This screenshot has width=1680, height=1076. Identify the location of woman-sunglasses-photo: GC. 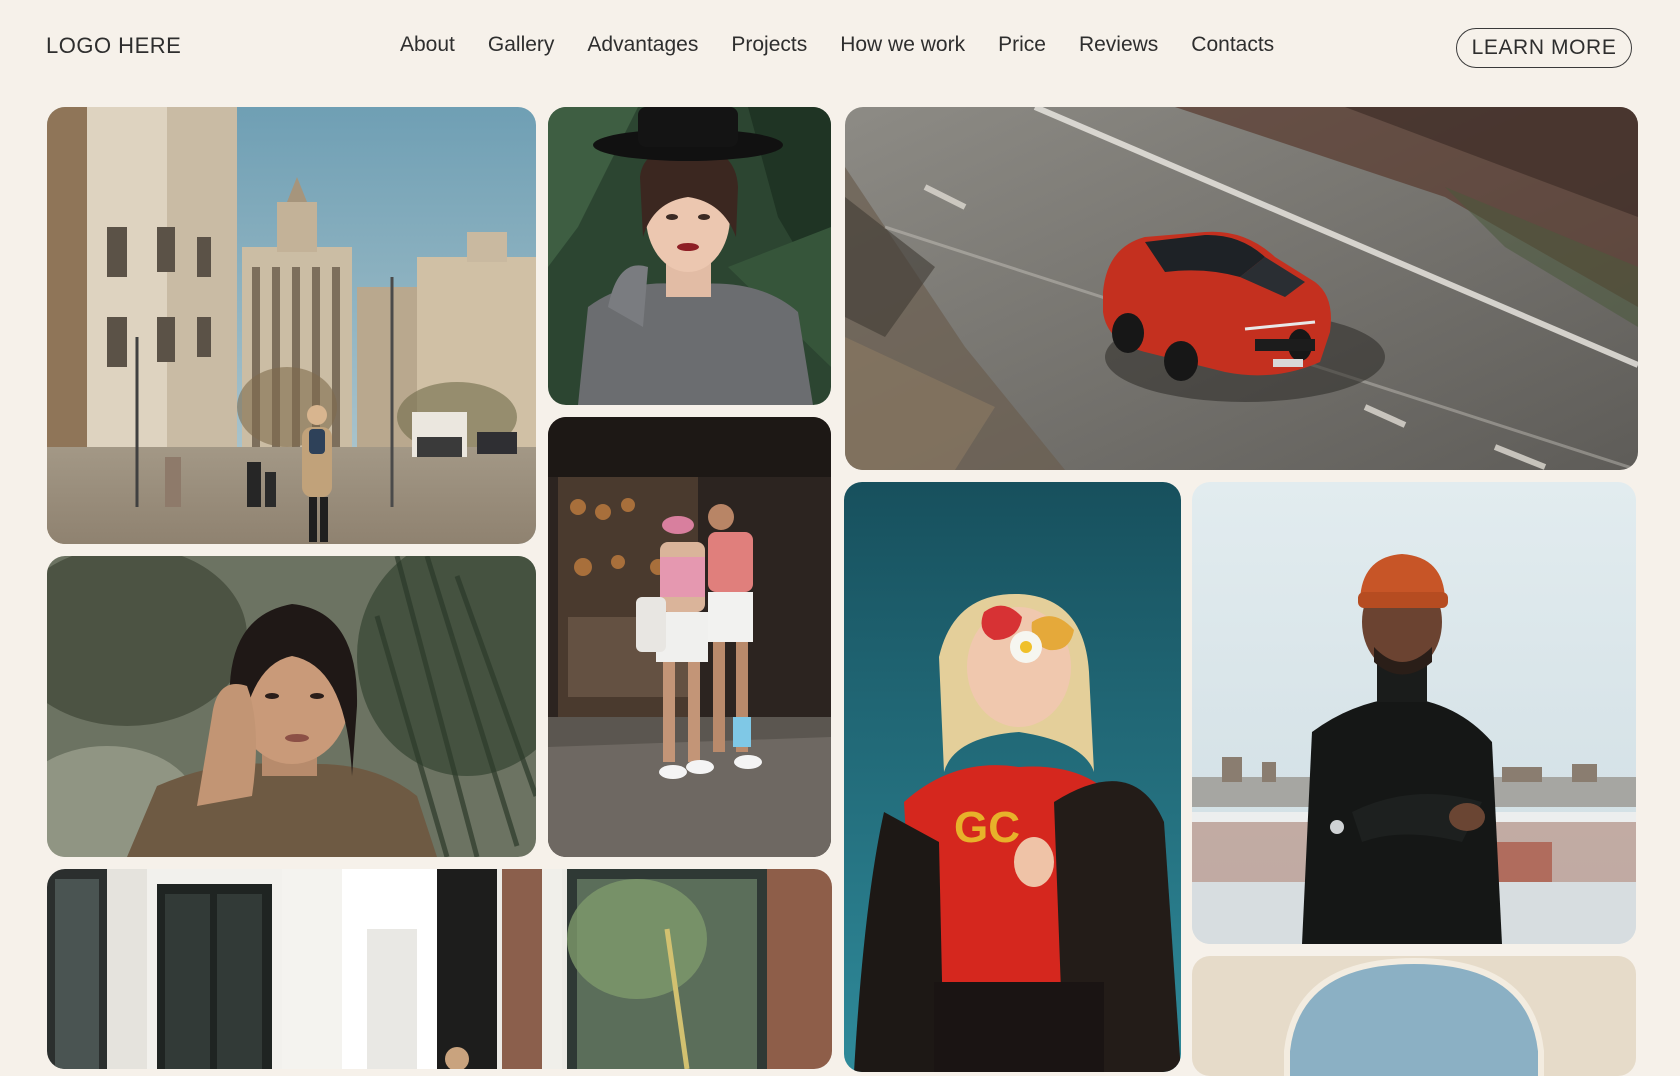
(1012, 777).